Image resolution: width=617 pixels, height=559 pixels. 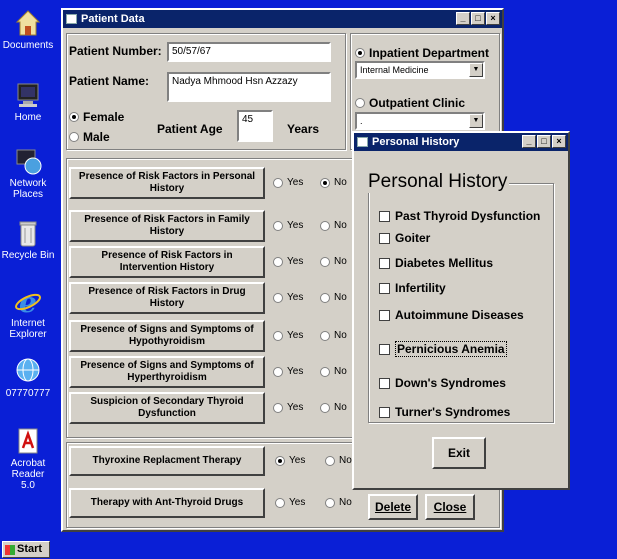 I want to click on female-label: Female, so click(x=104, y=117).